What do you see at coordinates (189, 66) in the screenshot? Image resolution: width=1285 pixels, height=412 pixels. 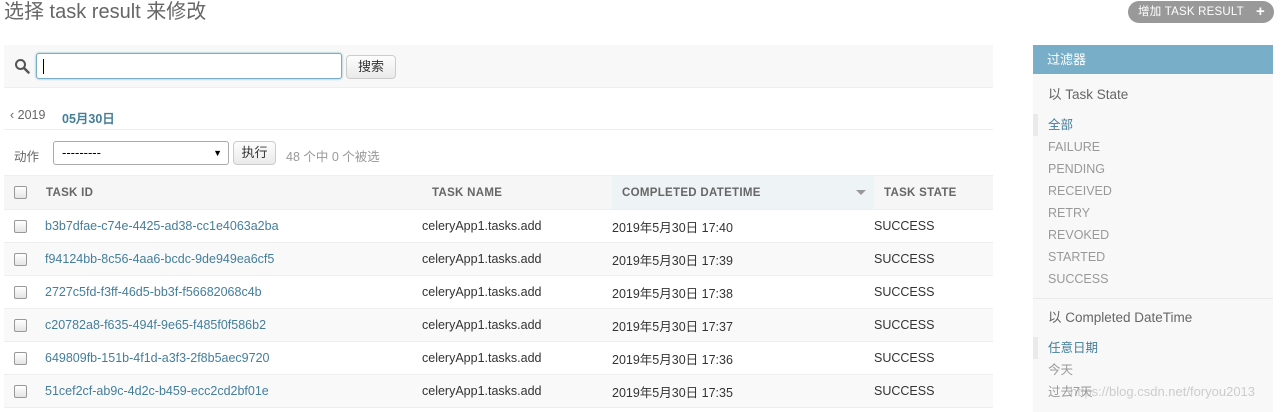 I see `search-input` at bounding box center [189, 66].